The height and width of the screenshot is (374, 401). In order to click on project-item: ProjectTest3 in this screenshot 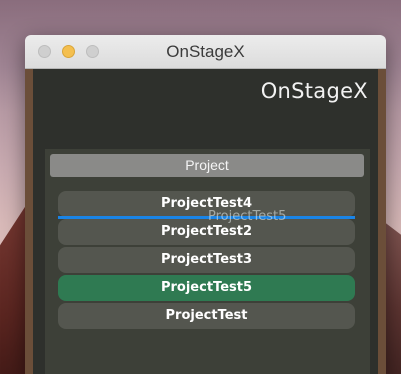, I will do `click(206, 260)`.